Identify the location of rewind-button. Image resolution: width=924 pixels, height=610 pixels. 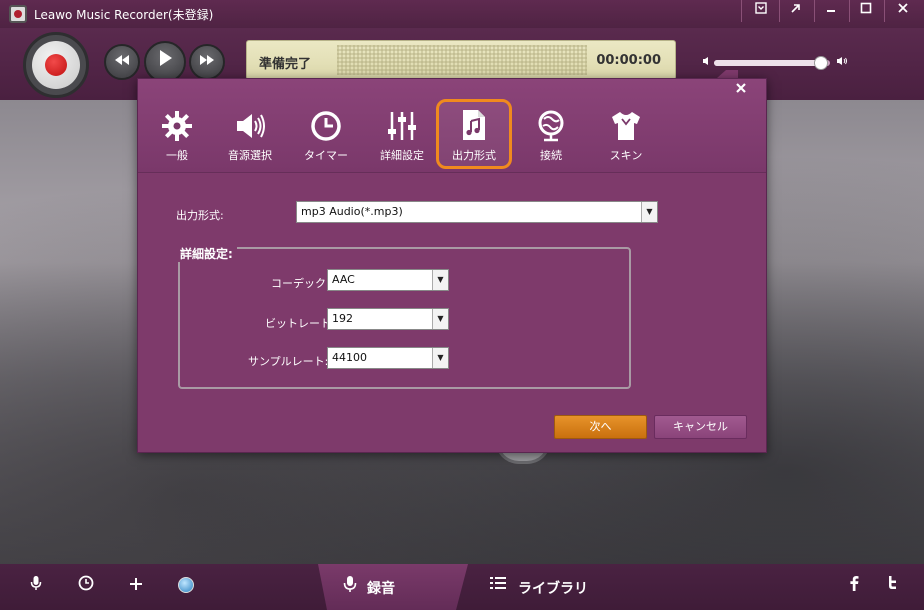
(122, 62).